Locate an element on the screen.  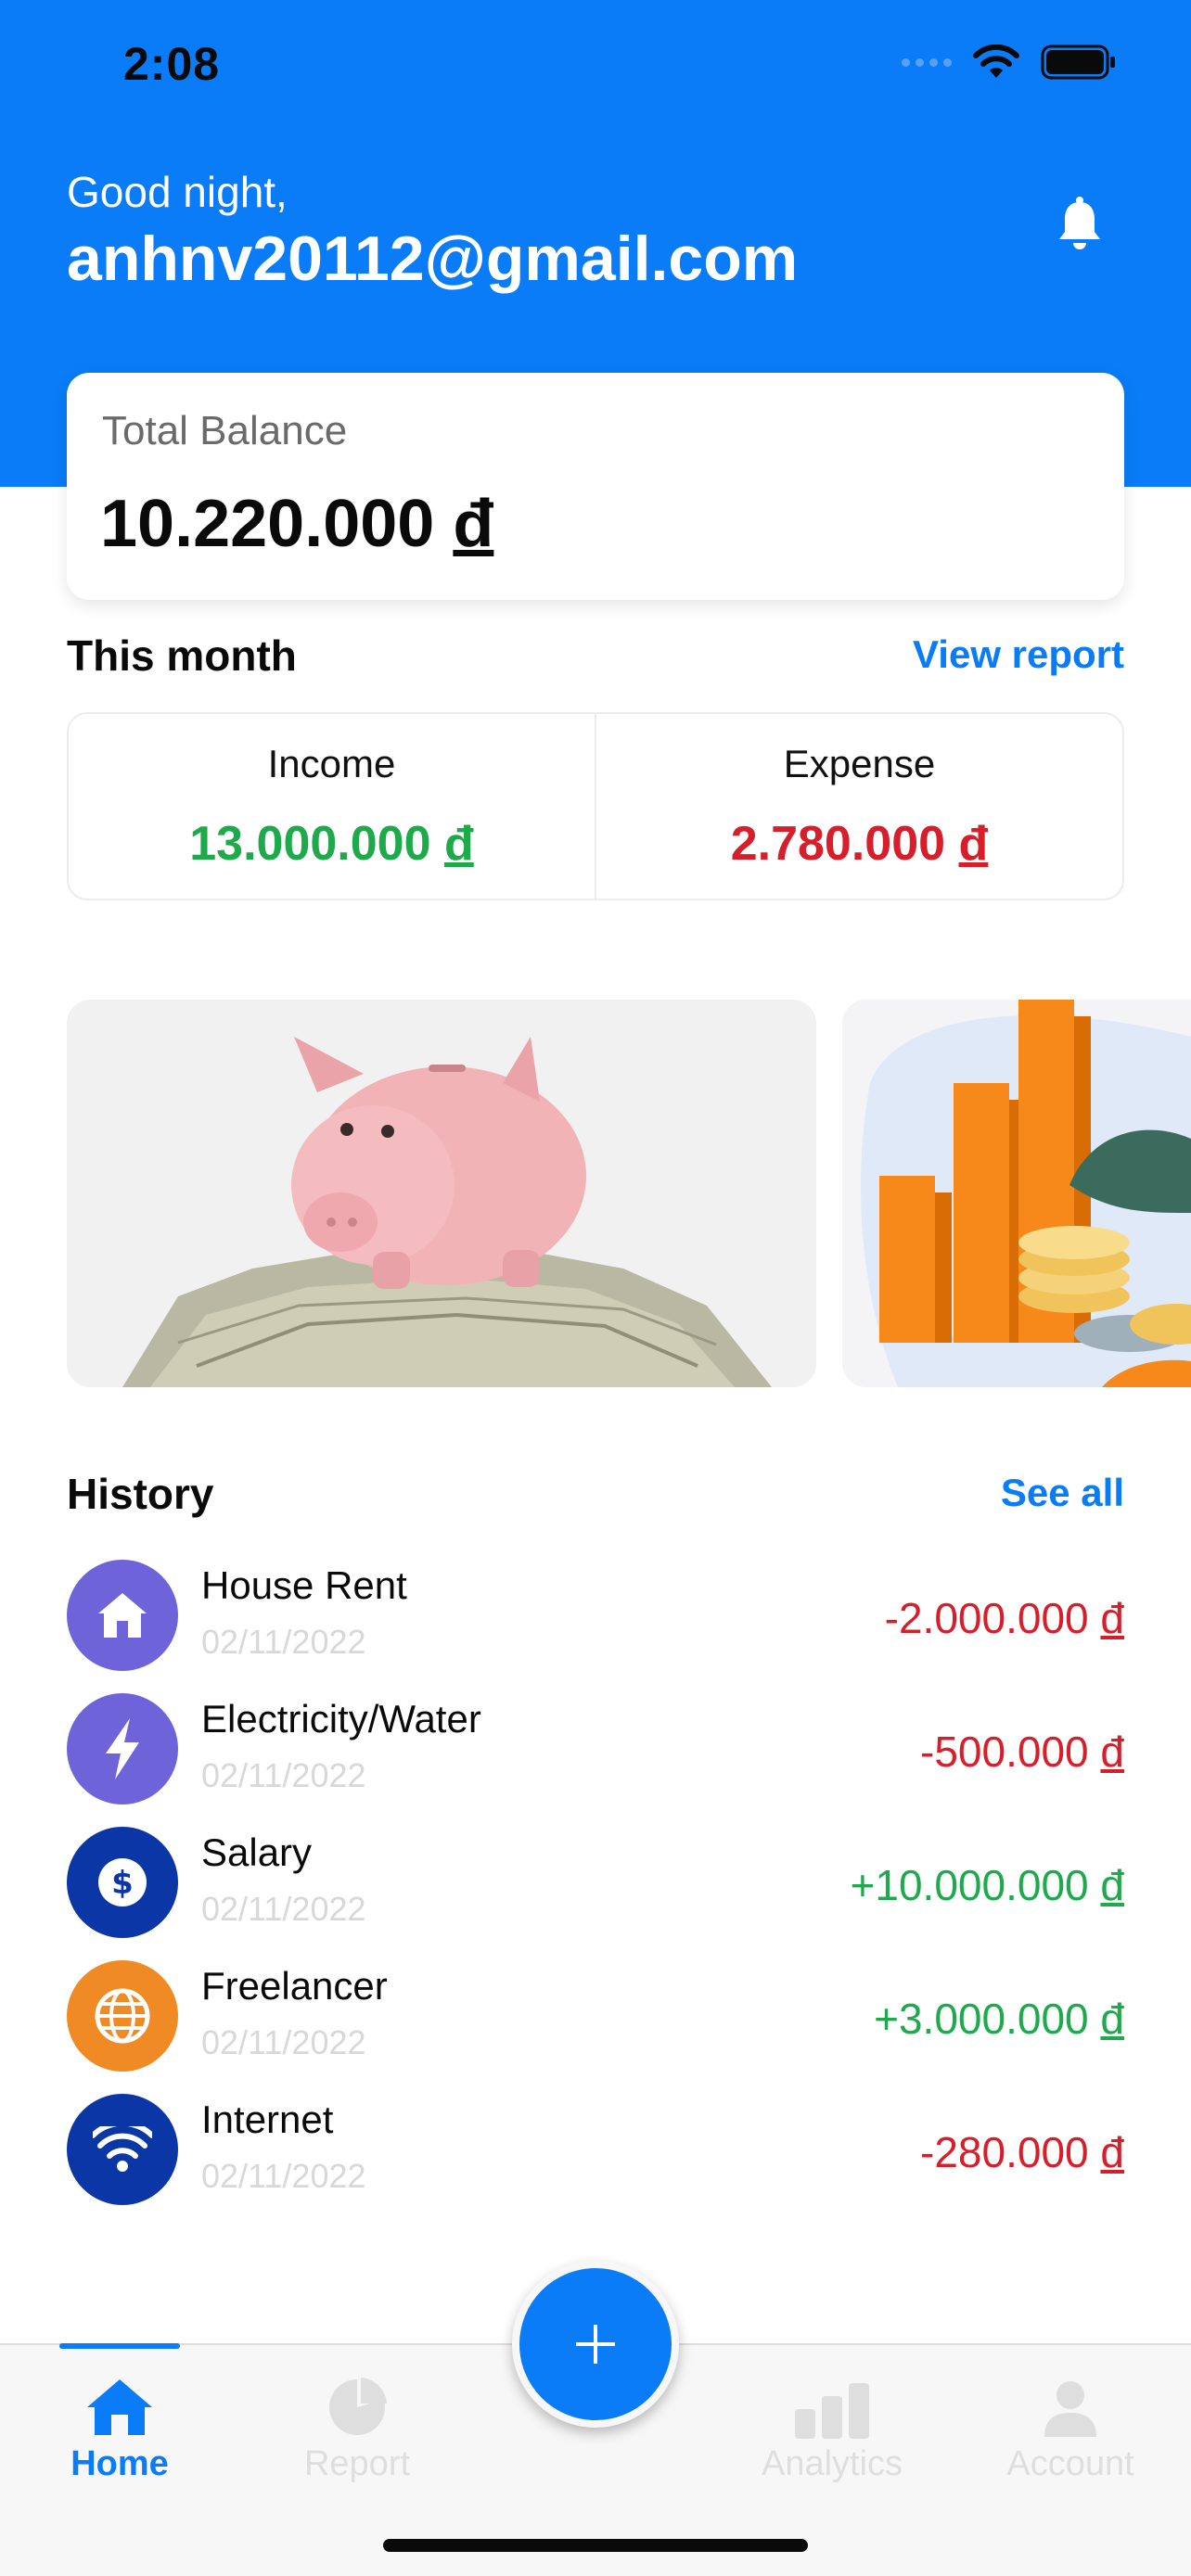
history-item-amount: +3.000.000 đ is located at coordinates (999, 2019).